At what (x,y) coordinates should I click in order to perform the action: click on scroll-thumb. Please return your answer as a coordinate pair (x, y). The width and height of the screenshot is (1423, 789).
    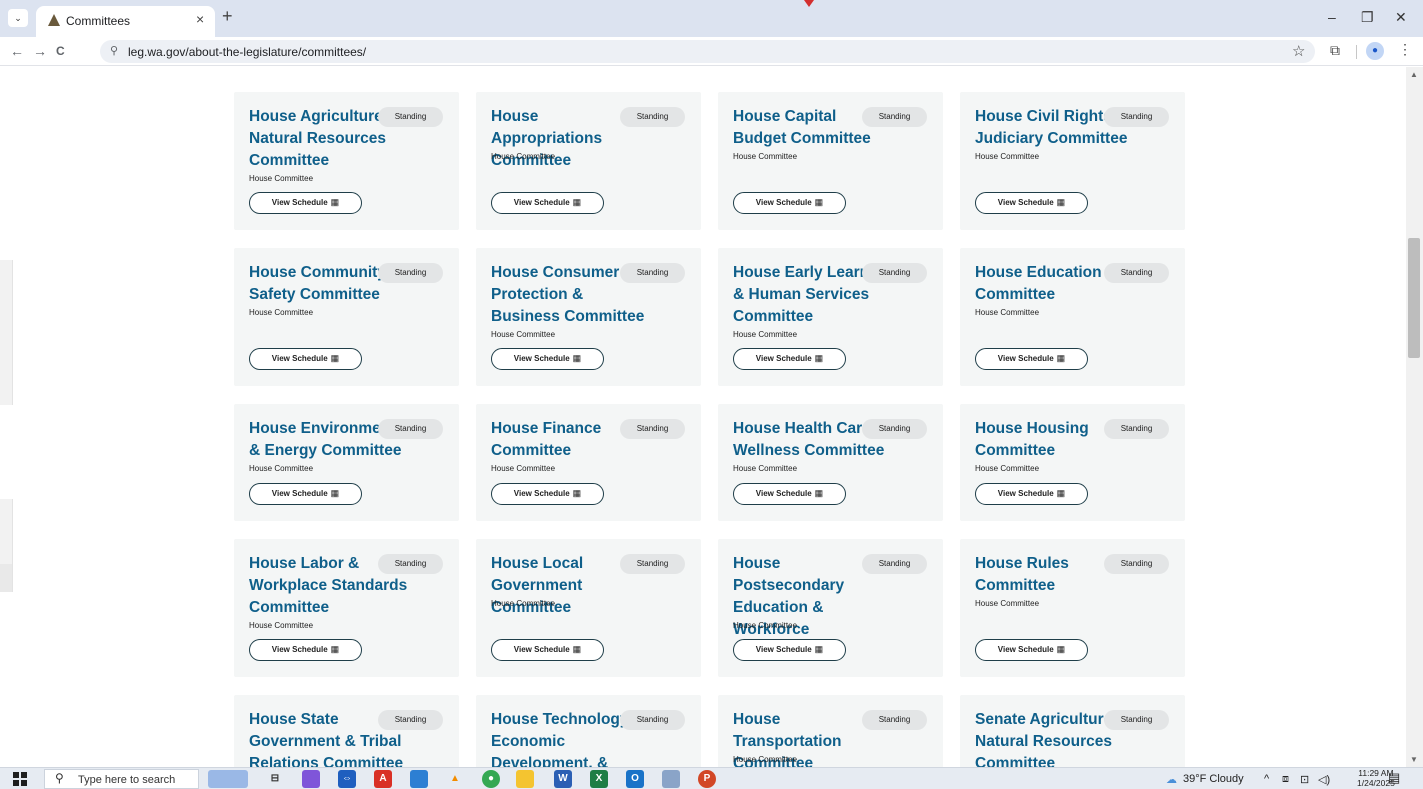
    Looking at the image, I should click on (1414, 298).